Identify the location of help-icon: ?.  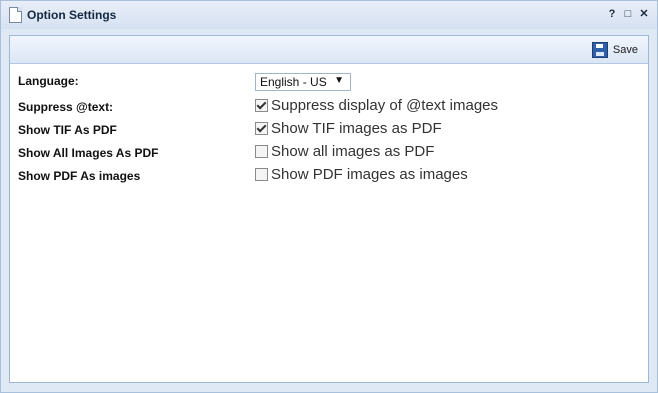
(612, 14).